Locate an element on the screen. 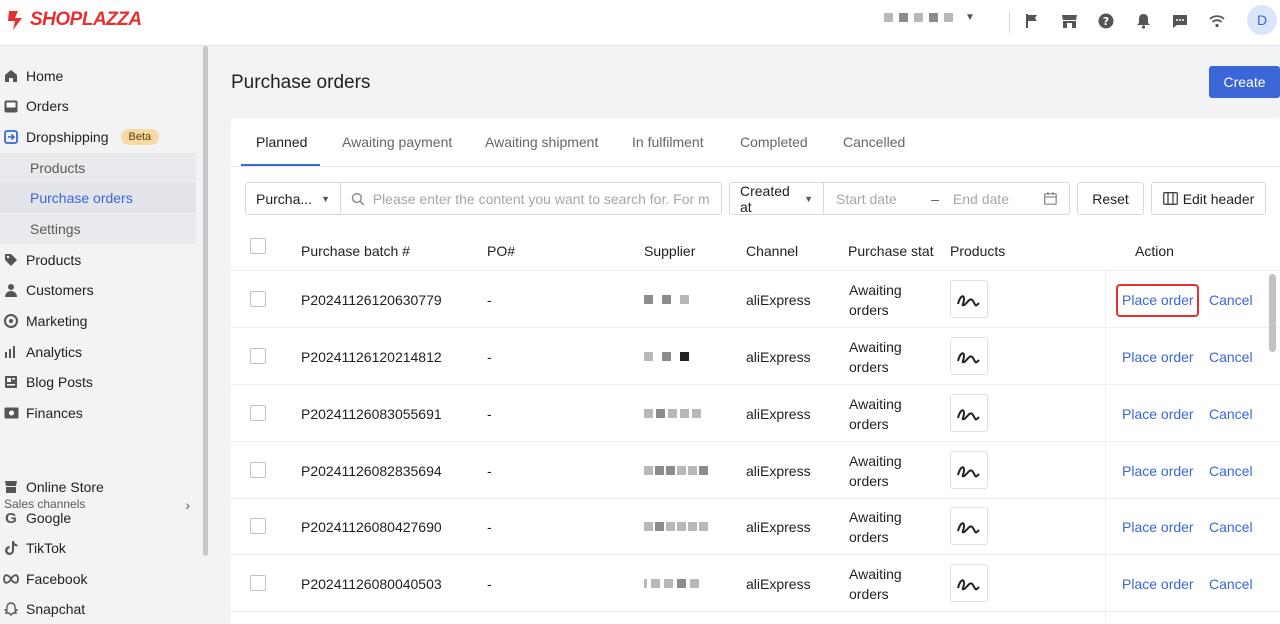 This screenshot has width=1280, height=624. batch-number: P20241126082835694 is located at coordinates (371, 471).